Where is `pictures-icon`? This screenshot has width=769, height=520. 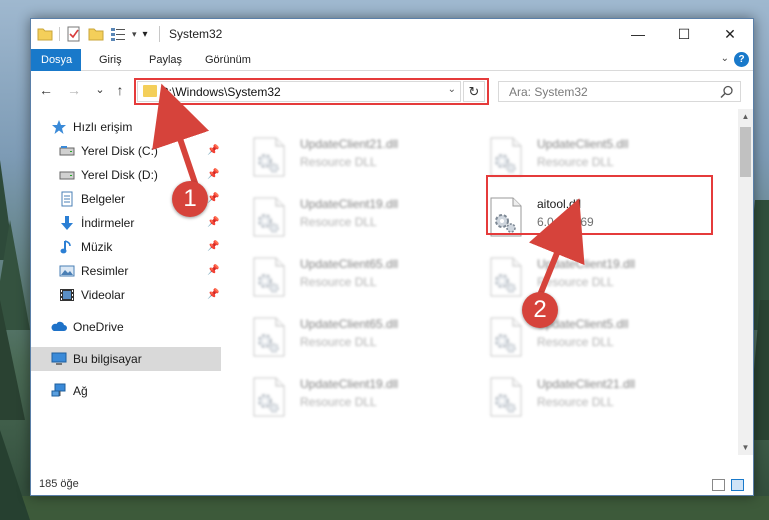 pictures-icon is located at coordinates (67, 271).